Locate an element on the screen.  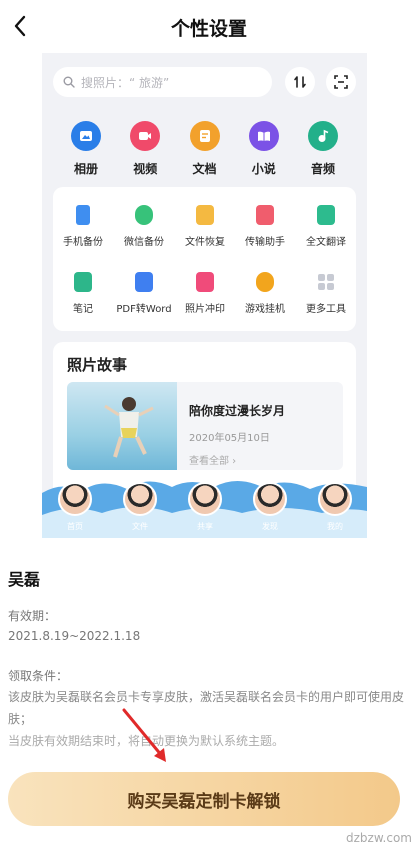
sort-icon is located at coordinates (300, 82).